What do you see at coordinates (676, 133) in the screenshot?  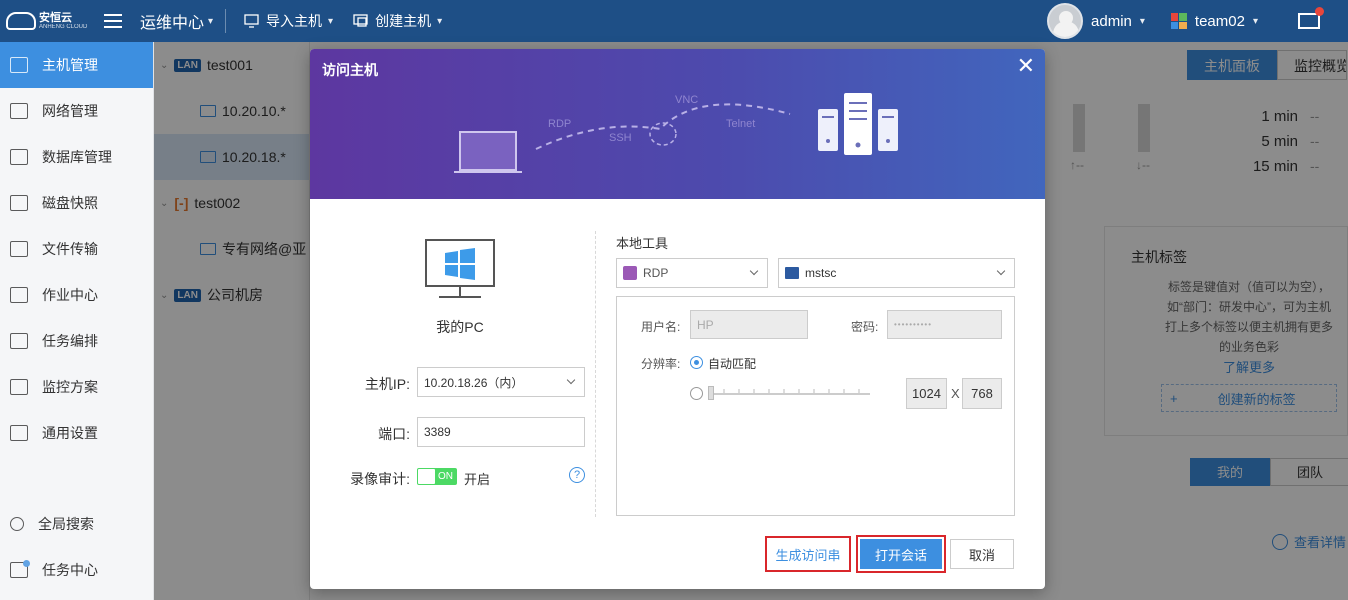 I see `connection-illustration: RDP SSH VNC Telnet` at bounding box center [676, 133].